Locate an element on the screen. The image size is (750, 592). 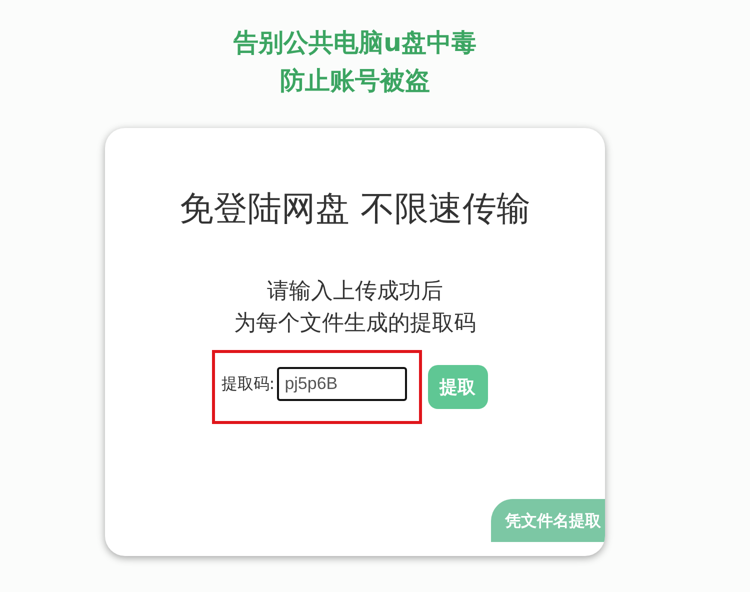
instruction-text: 请输入上传成功后 is located at coordinates (355, 292).